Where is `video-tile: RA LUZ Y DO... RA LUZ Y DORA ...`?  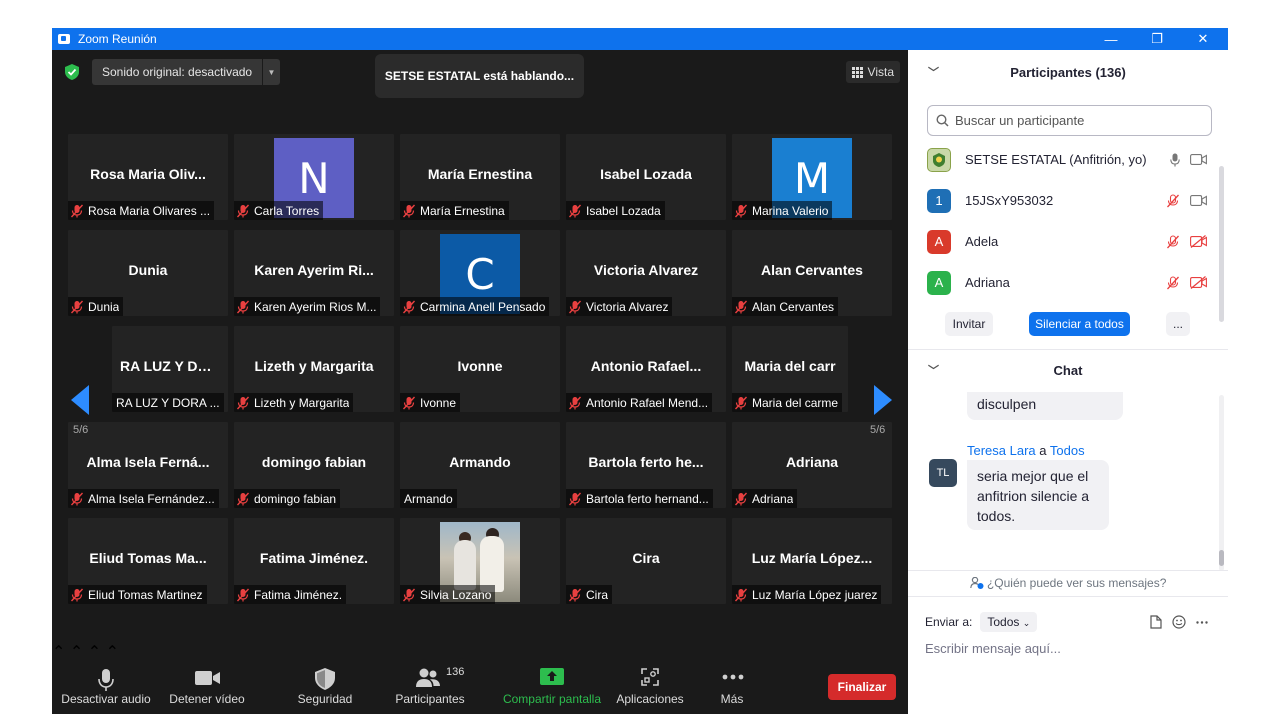 video-tile: RA LUZ Y DO... RA LUZ Y DORA ... is located at coordinates (170, 369).